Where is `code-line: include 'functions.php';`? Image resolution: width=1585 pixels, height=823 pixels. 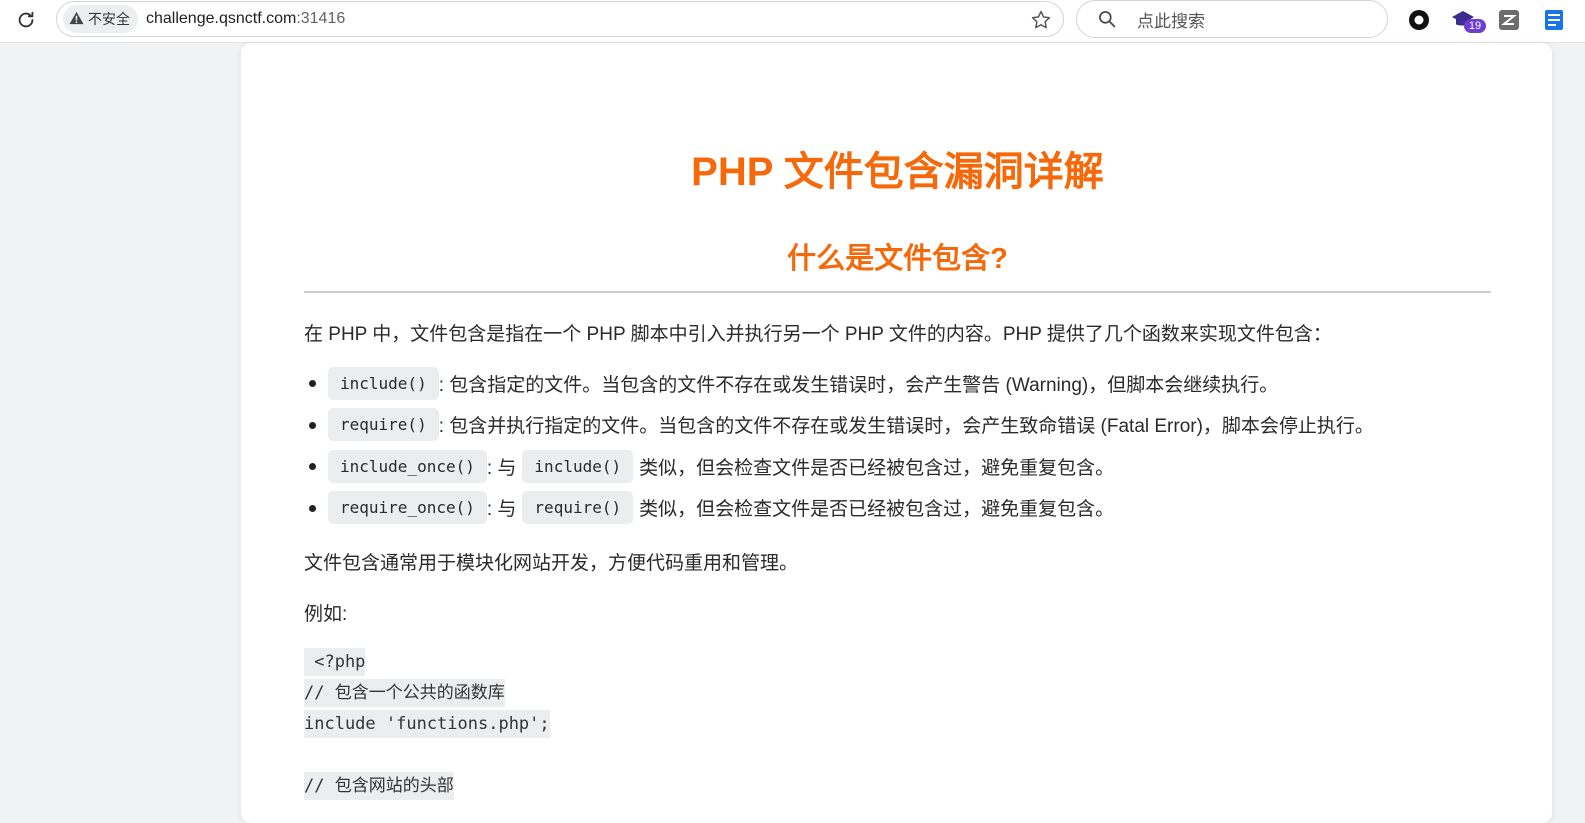 code-line: include 'functions.php'; is located at coordinates (427, 724).